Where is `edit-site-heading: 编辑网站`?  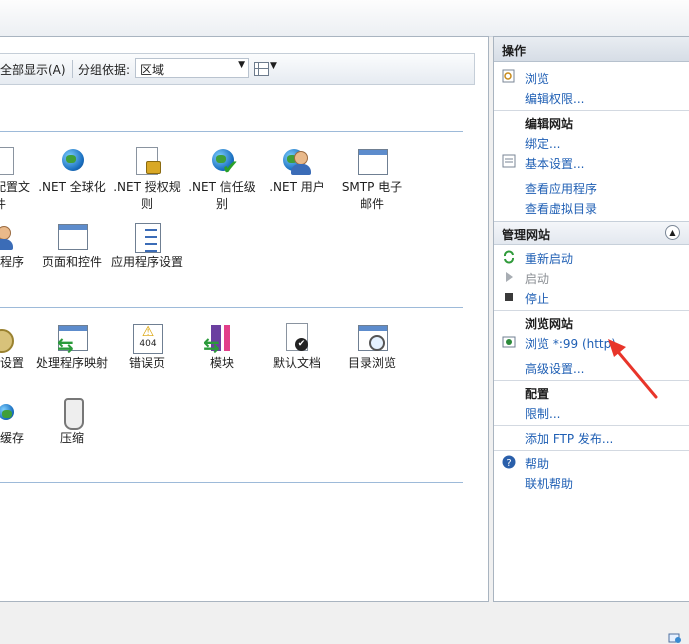 edit-site-heading: 编辑网站 is located at coordinates (549, 124).